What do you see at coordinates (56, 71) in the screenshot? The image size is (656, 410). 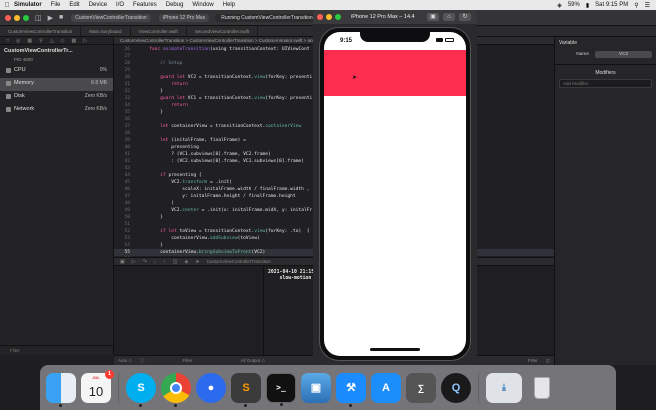 I see `gauge-cpu: CPU 0%` at bounding box center [56, 71].